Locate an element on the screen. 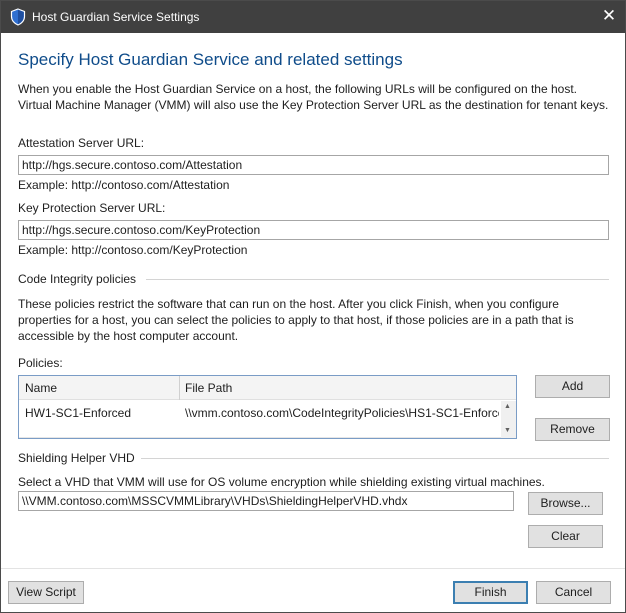  window-title: Host Guardian Service Settings is located at coordinates (116, 17).